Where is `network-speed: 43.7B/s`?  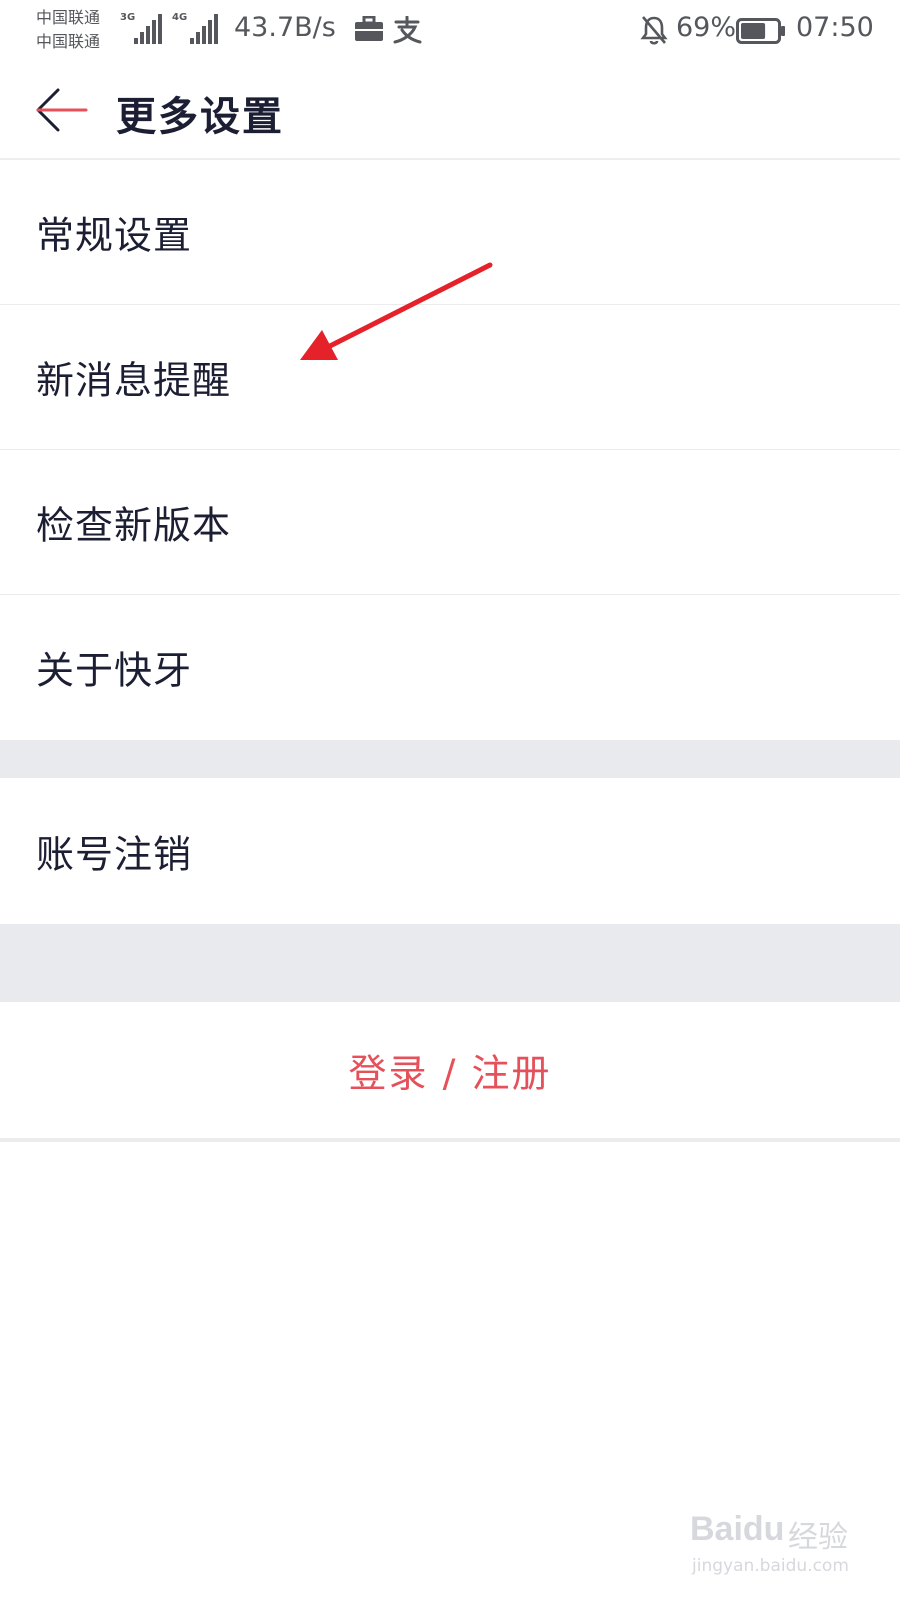
network-speed: 43.7B/s is located at coordinates (285, 27).